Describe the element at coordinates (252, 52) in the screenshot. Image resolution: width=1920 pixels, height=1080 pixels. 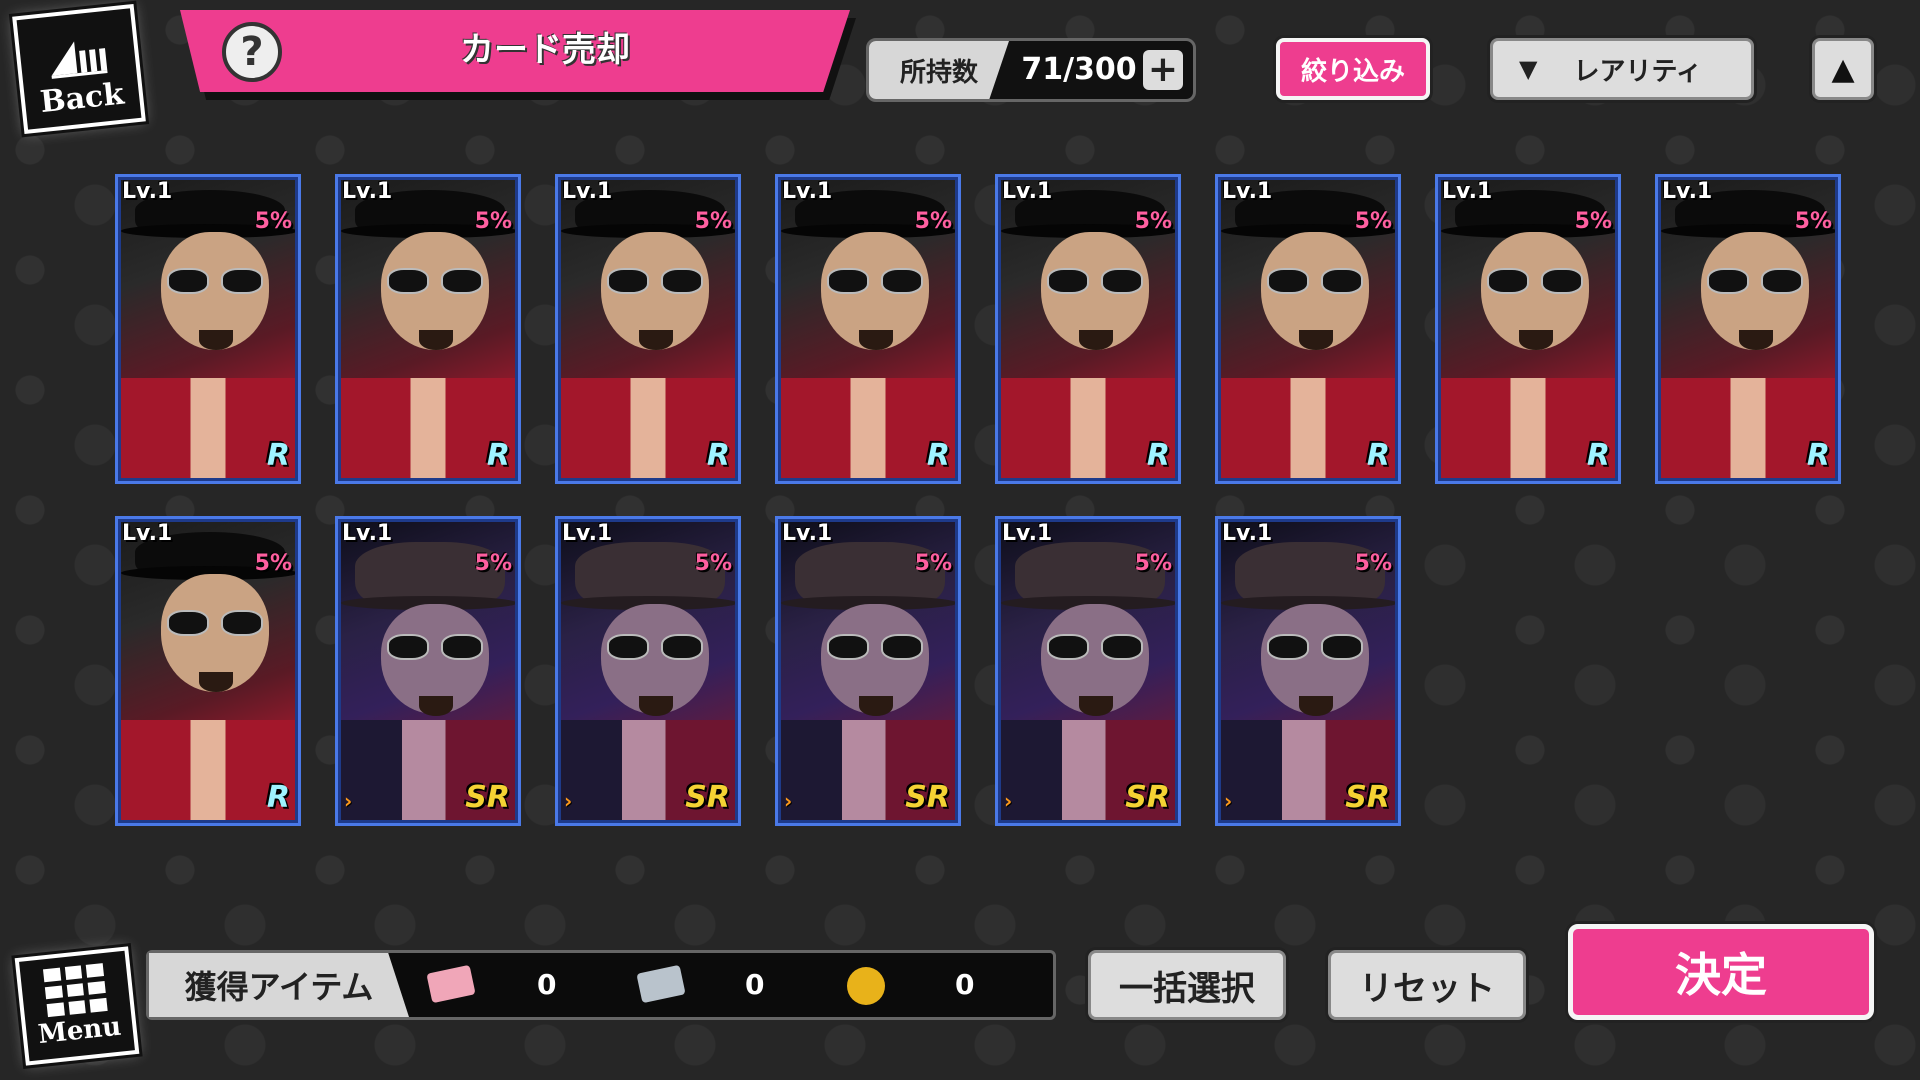
I see `help-icon: ?` at that location.